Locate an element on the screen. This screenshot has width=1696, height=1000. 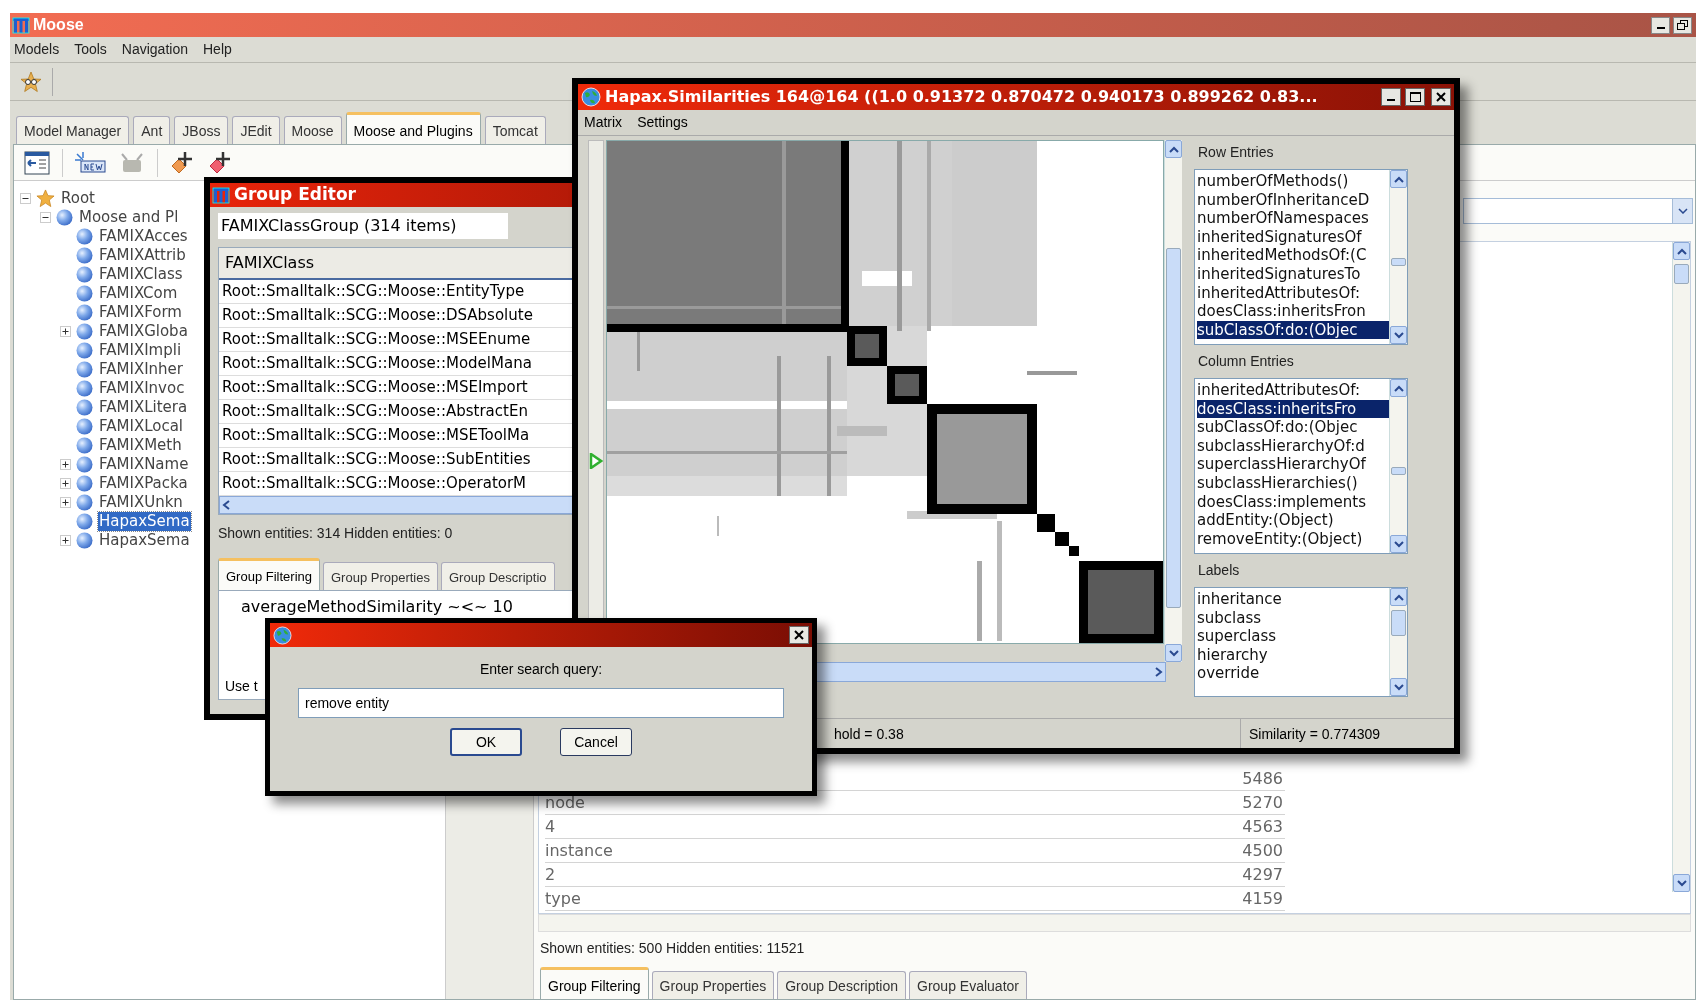
list-item: numberOfInheritanceD is located at coordinates (1293, 200).